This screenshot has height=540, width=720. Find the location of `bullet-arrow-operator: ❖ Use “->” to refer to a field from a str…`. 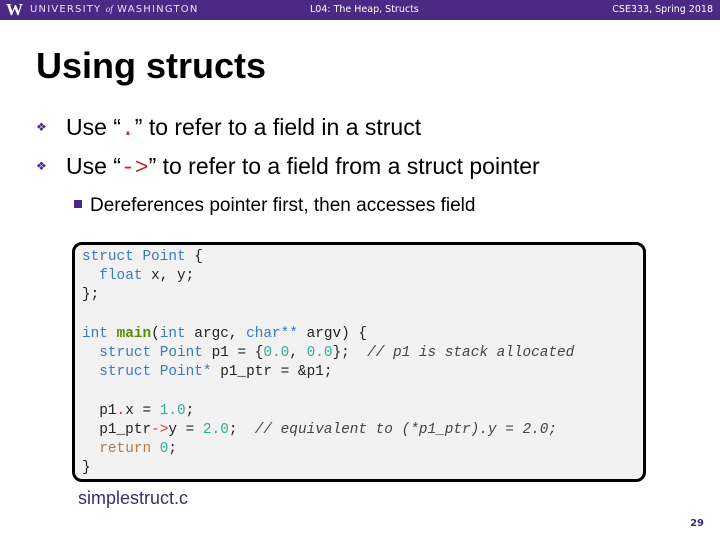

bullet-arrow-operator: ❖ Use “->” to refer to a field from a str… is located at coordinates (288, 167).